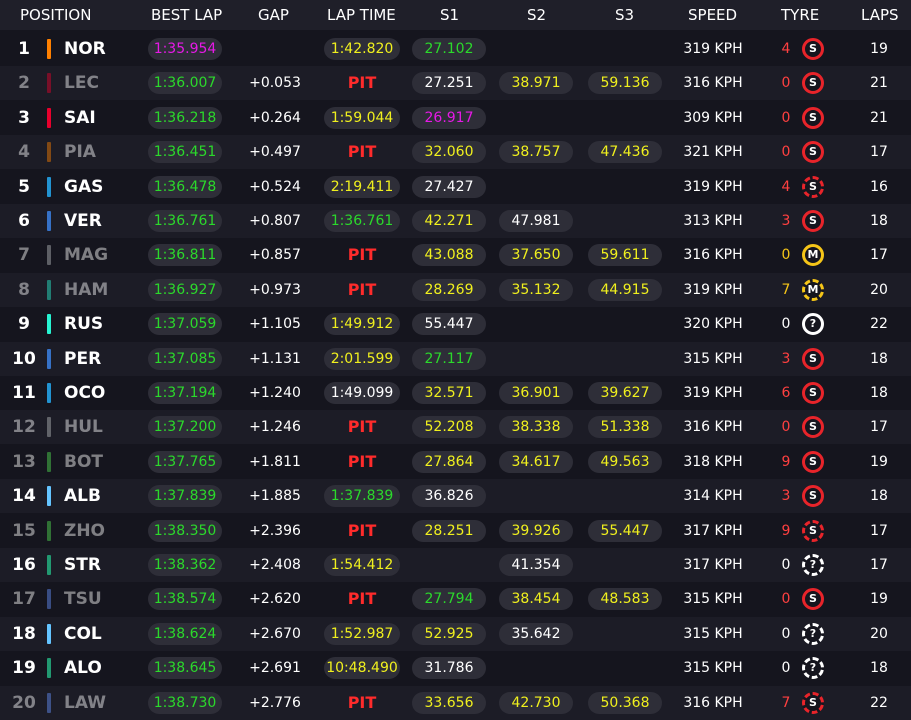 This screenshot has height=720, width=911. Describe the element at coordinates (536, 599) in the screenshot. I see `sector-2-value: 38.454` at that location.